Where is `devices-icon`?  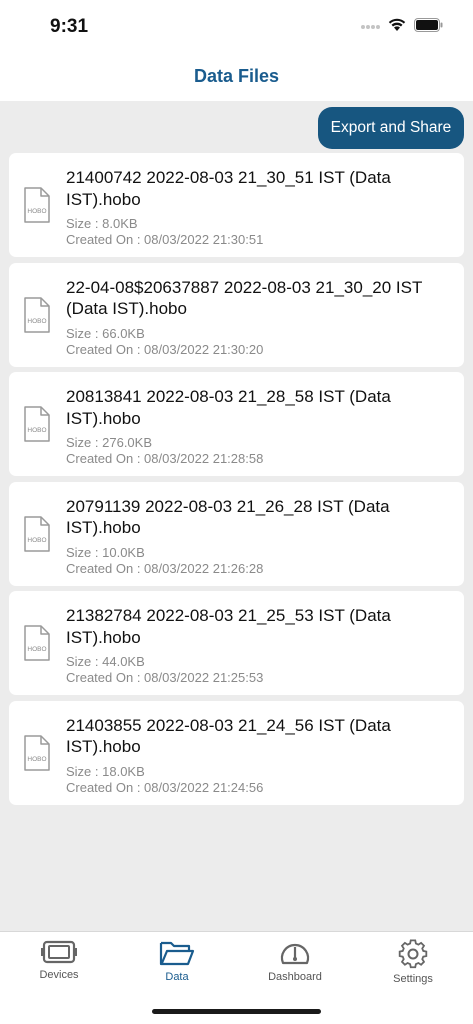 devices-icon is located at coordinates (59, 952).